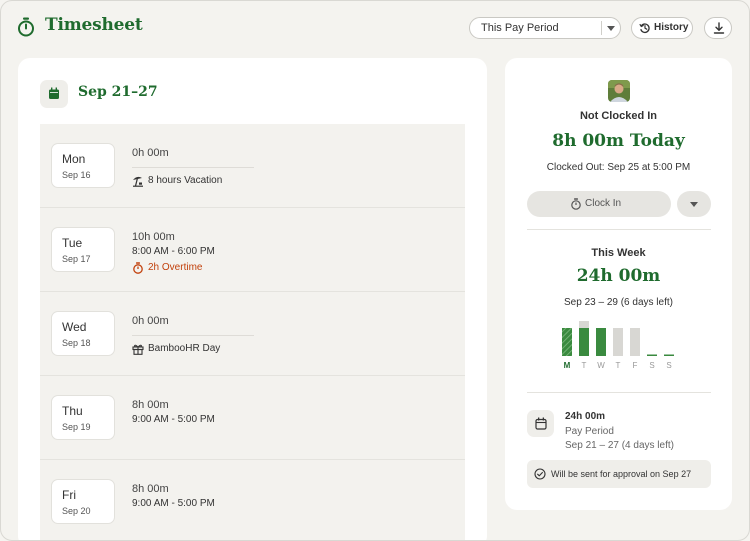  I want to click on day-row-wed: Wed Sep 18 0h 00m BambooHR Day, so click(252, 334).